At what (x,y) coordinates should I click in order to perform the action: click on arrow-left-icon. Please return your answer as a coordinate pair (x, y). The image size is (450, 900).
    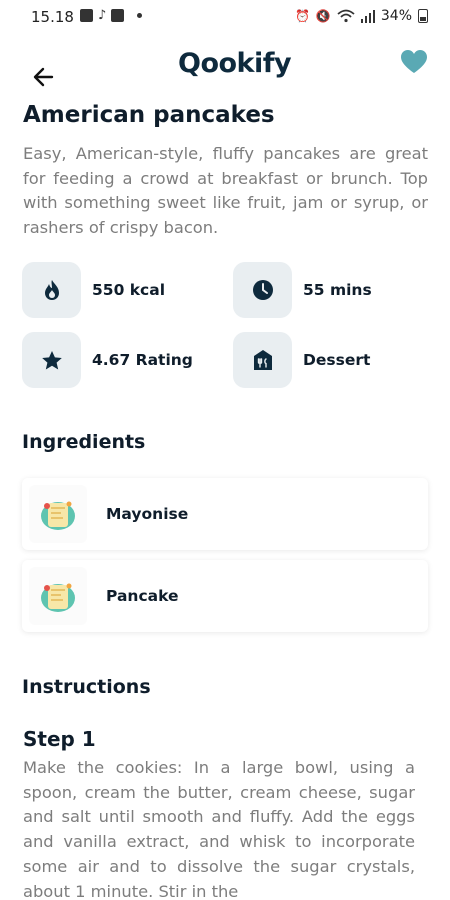
    Looking at the image, I should click on (43, 77).